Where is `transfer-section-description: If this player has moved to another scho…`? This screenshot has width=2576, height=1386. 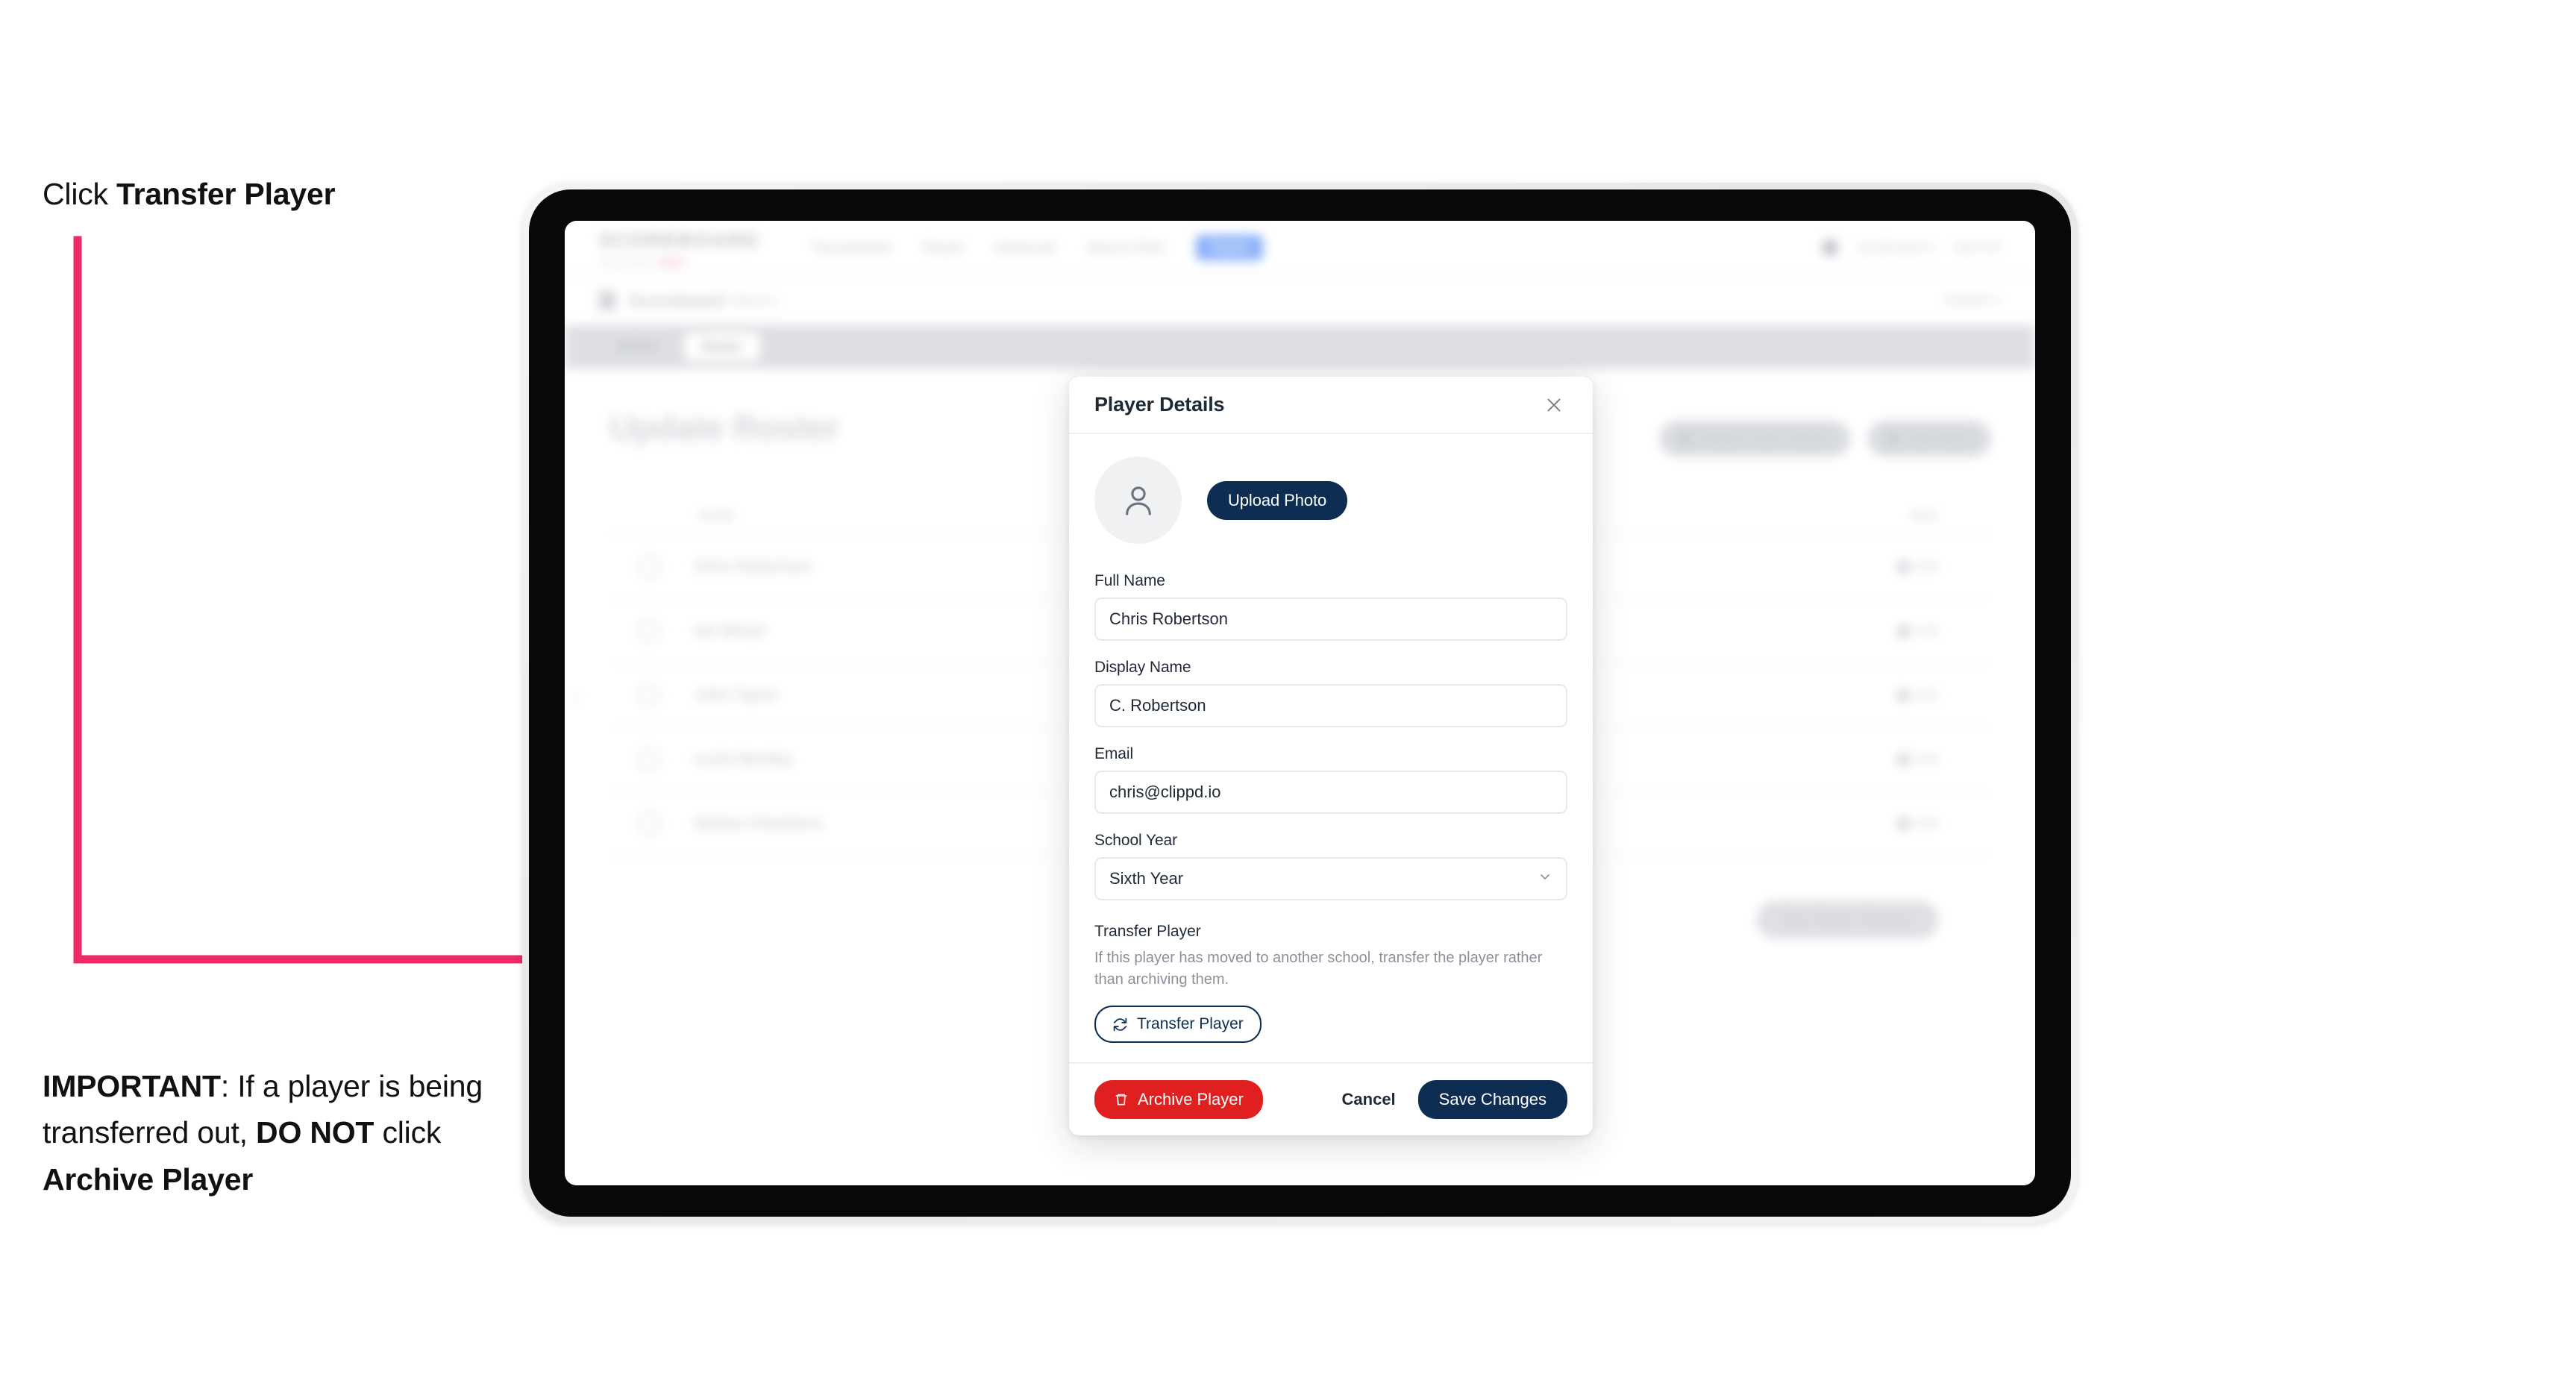
transfer-section-description: If this player has moved to another scho… is located at coordinates (1318, 969).